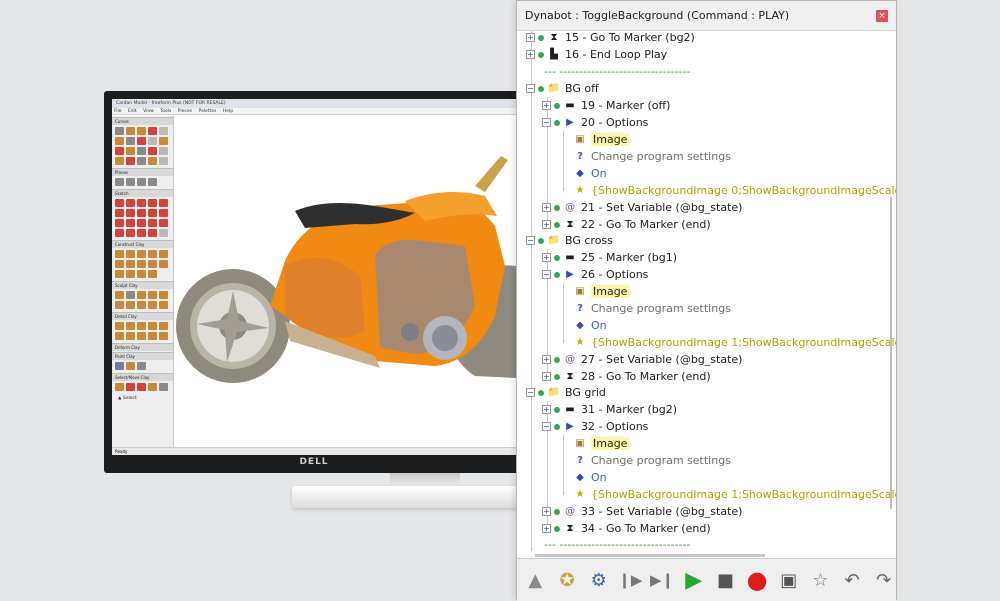  What do you see at coordinates (820, 580) in the screenshot?
I see `document-star-icon: ☆` at bounding box center [820, 580].